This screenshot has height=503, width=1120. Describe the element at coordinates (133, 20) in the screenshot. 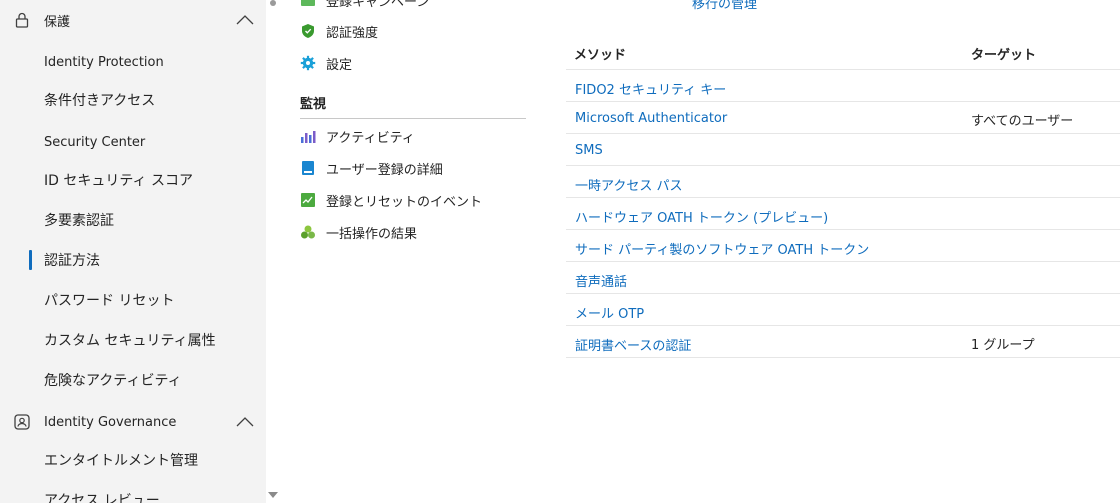

I see `nav-section-protection: 保護` at that location.